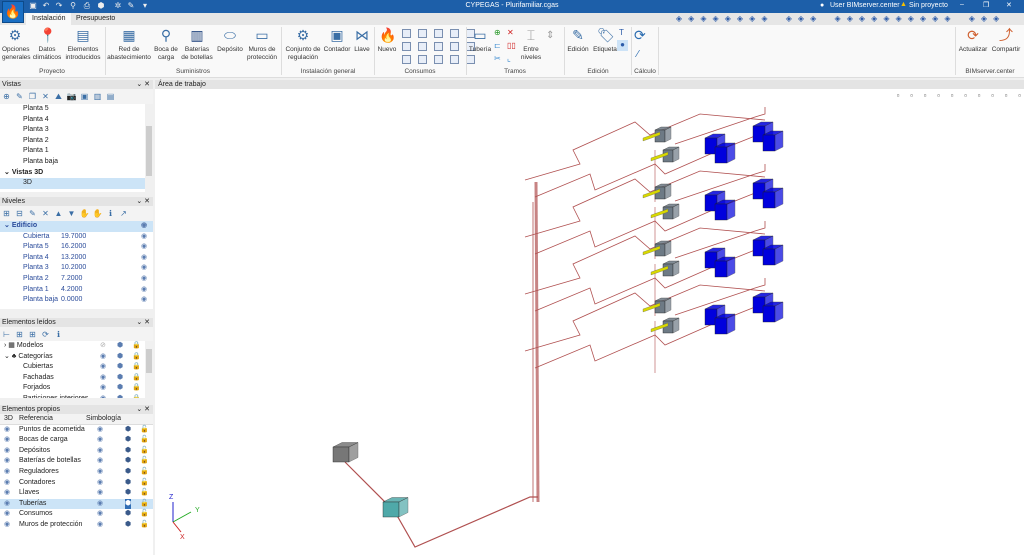 The height and width of the screenshot is (555, 1024). I want to click on capture-icon: ▣, so click(84, 96).